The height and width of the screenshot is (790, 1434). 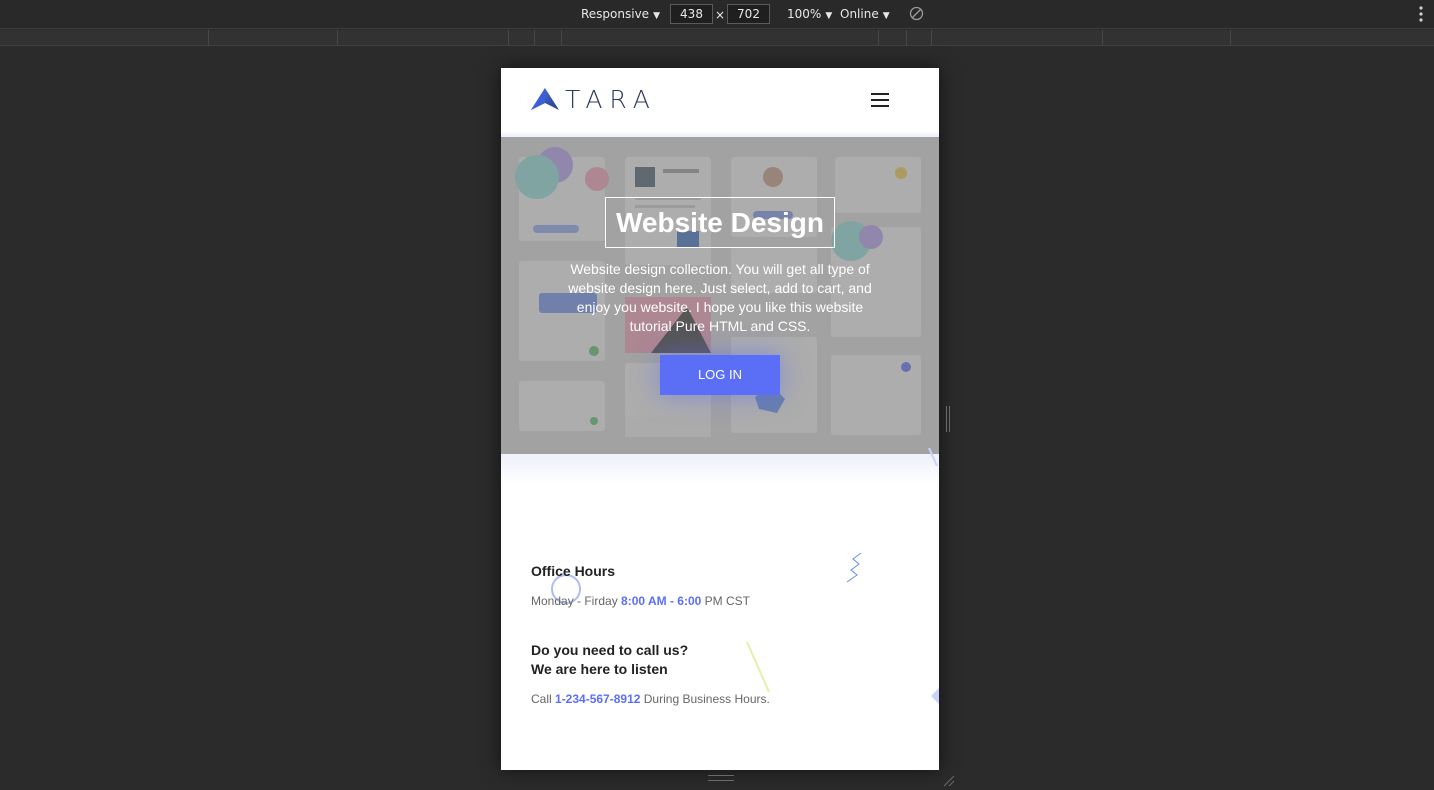 What do you see at coordinates (691, 14) in the screenshot?
I see `viewport-width-input: 438` at bounding box center [691, 14].